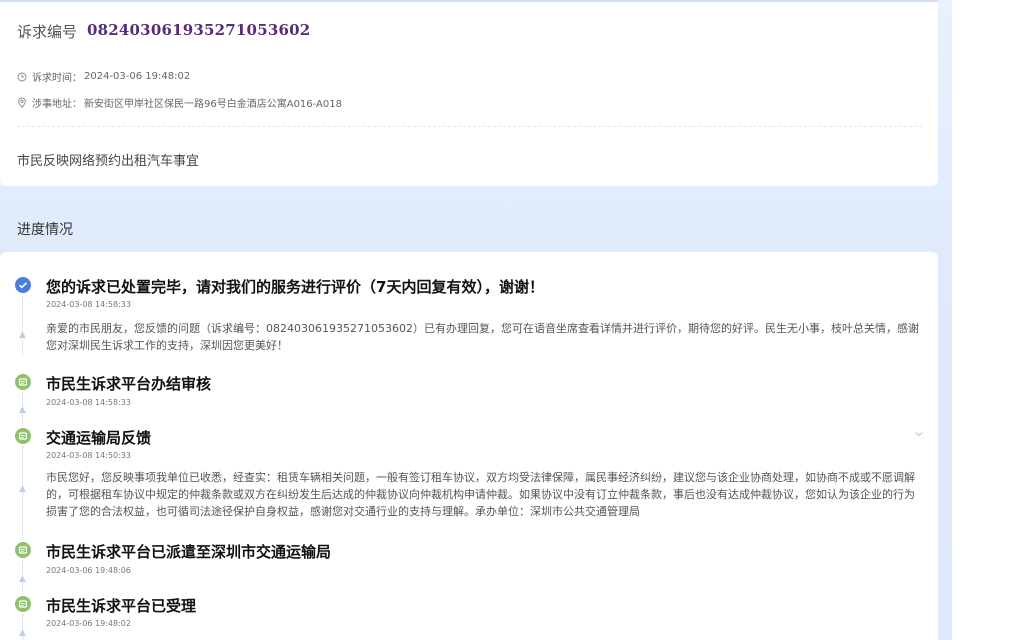 This screenshot has width=1024, height=640. Describe the element at coordinates (99, 438) in the screenshot. I see `timeline-title: 交通运输局反馈` at that location.